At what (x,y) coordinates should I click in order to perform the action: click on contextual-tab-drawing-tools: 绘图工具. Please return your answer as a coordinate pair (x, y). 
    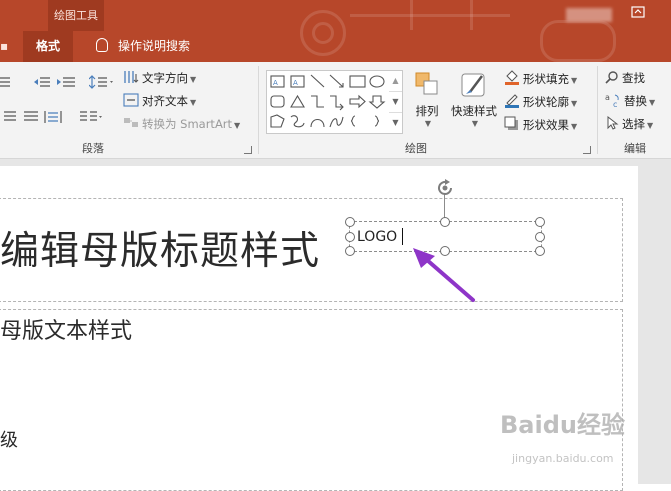
    Looking at the image, I should click on (76, 15).